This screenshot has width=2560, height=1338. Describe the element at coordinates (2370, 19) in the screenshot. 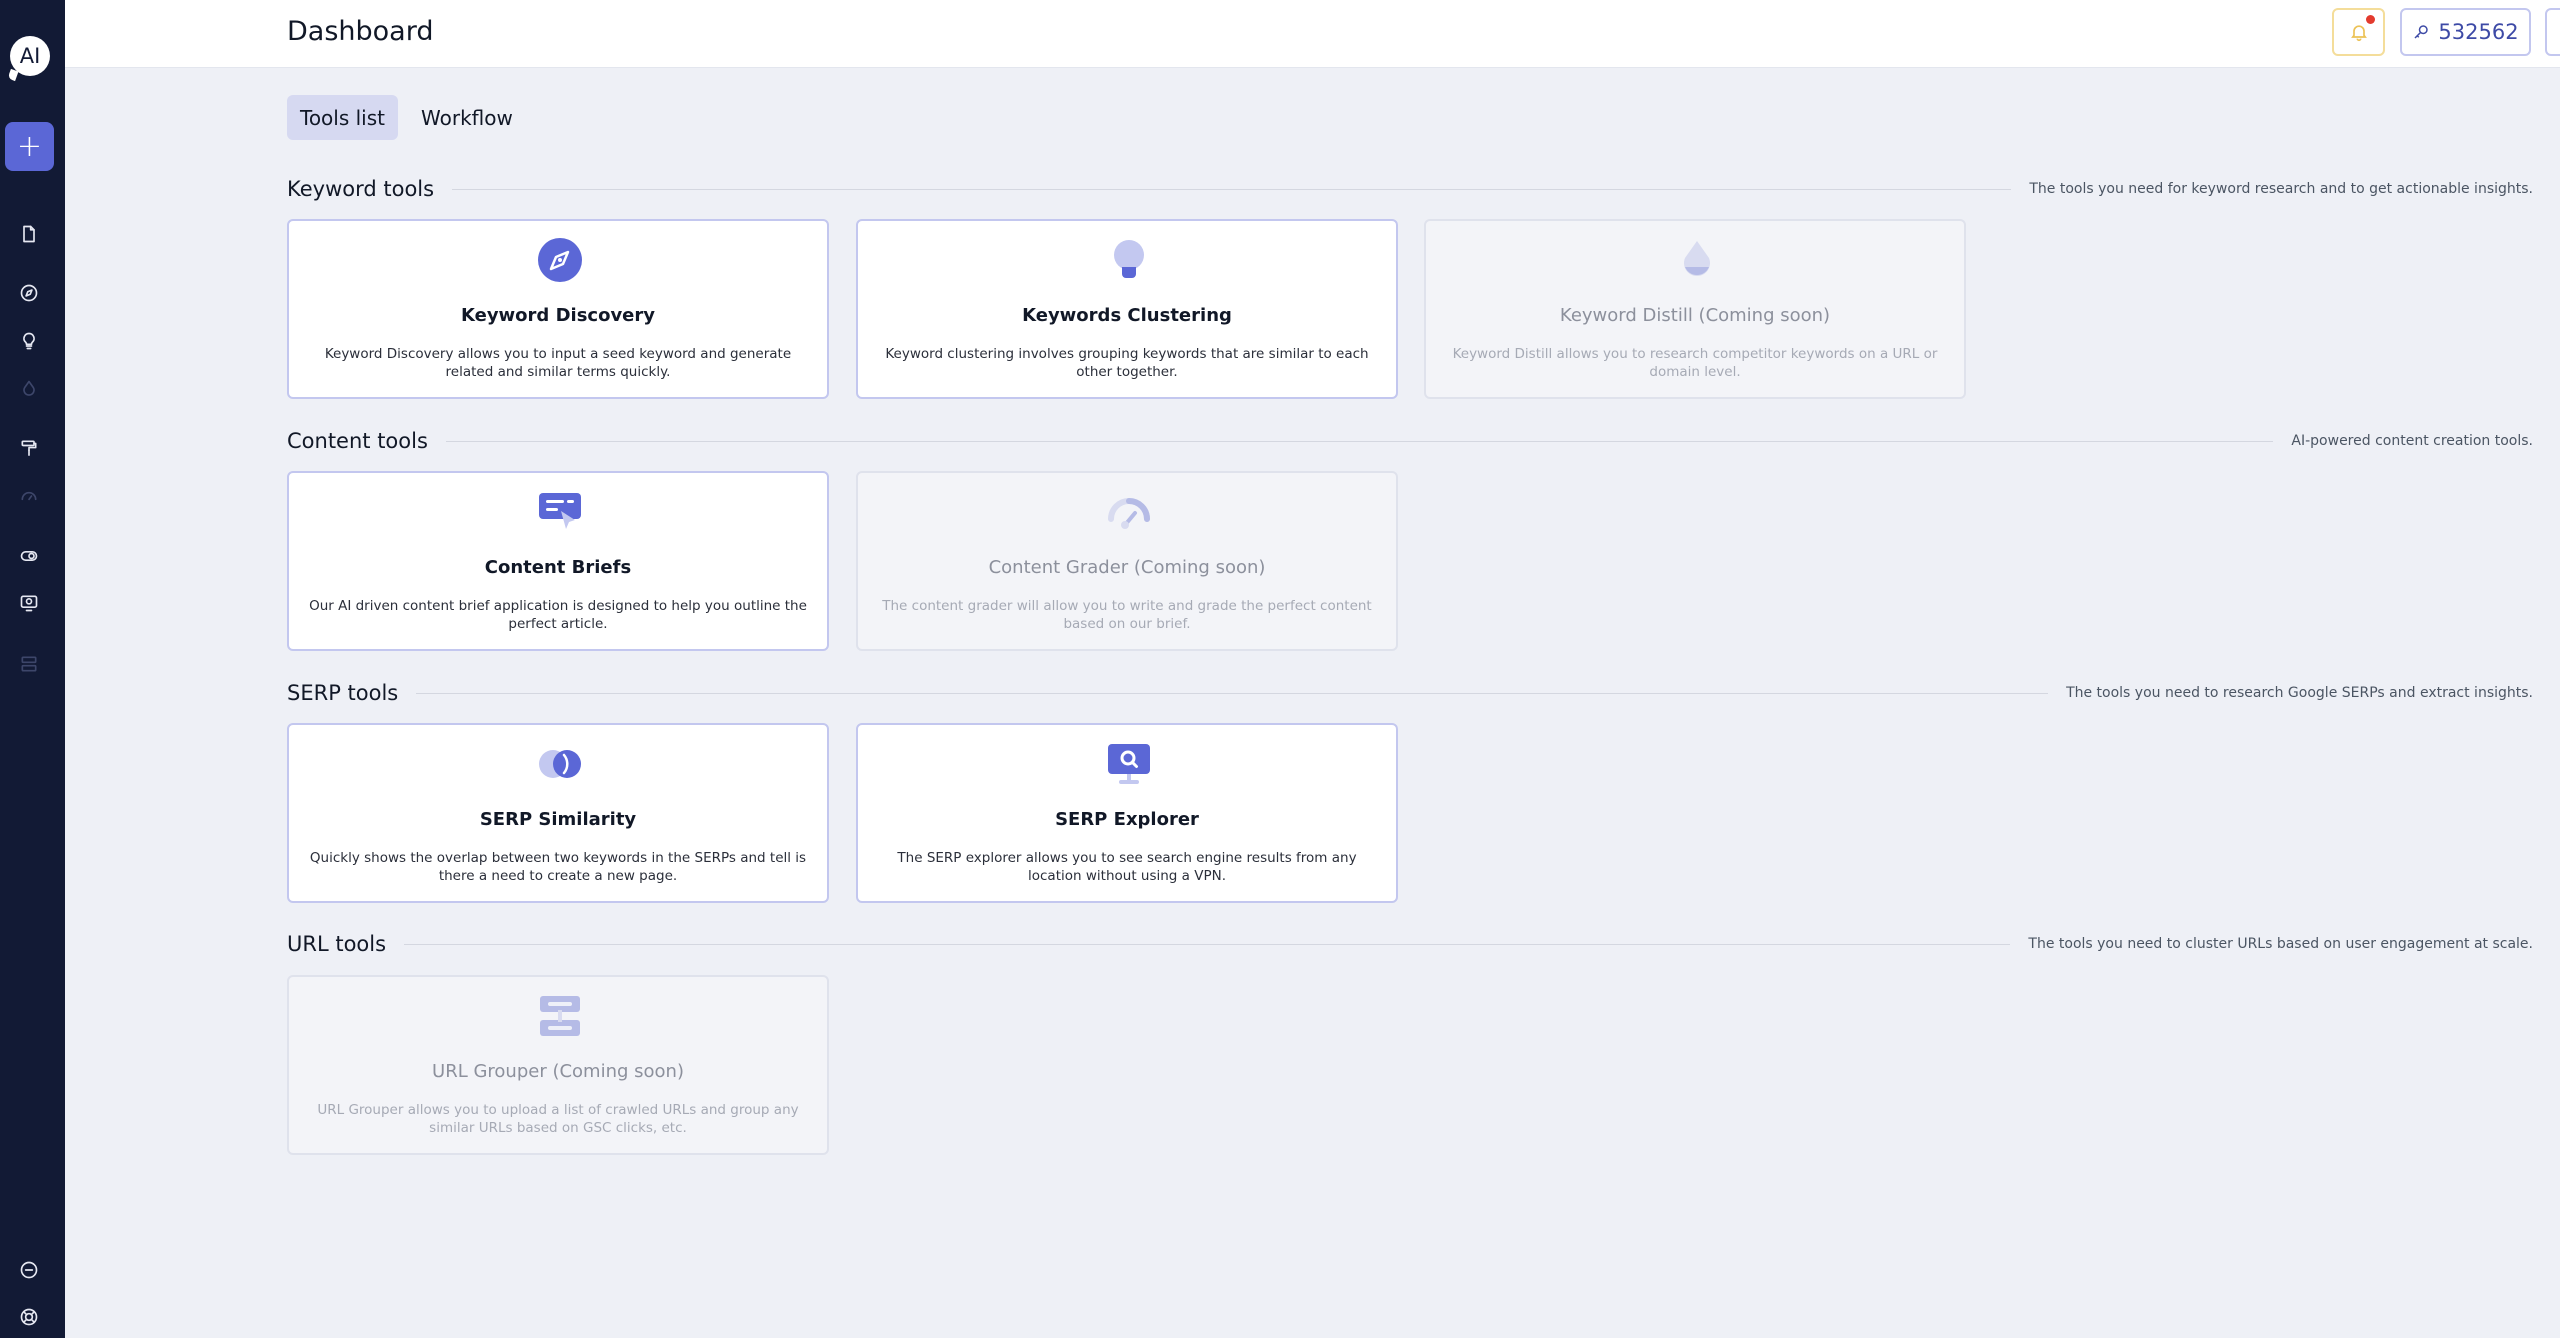

I see `notification-badge` at that location.